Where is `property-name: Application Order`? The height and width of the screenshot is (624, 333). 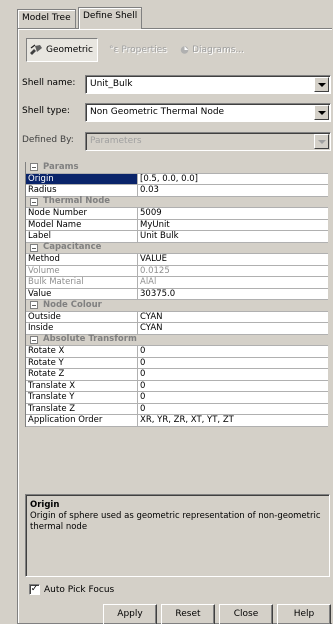
property-name: Application Order is located at coordinates (82, 421).